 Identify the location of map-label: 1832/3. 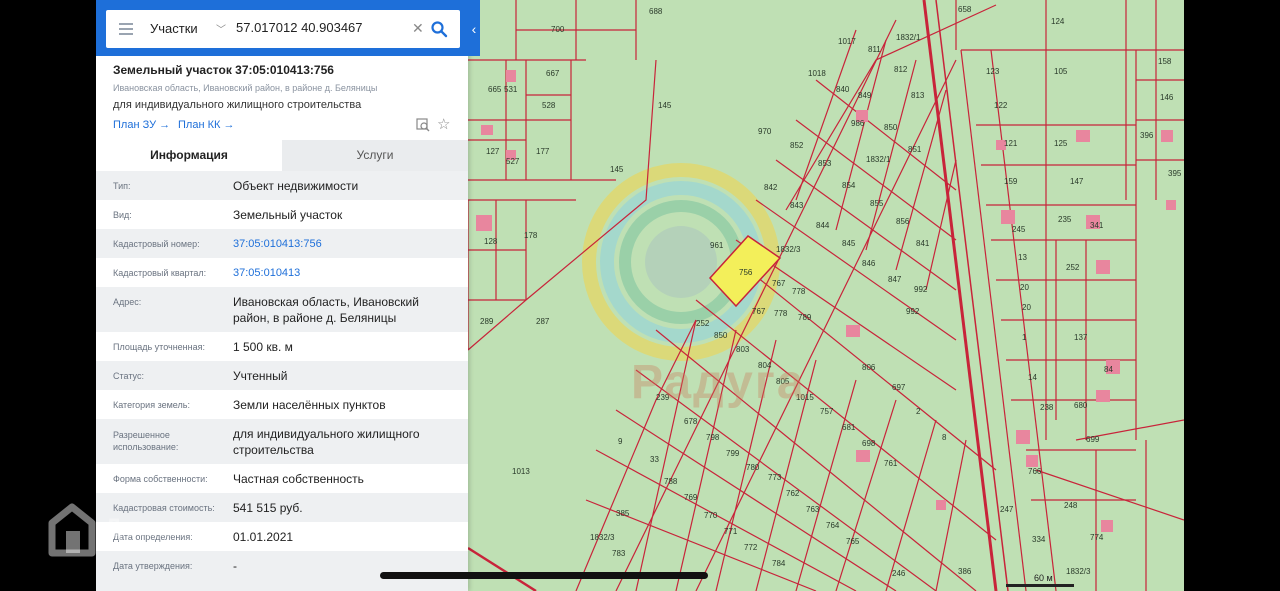
(602, 537).